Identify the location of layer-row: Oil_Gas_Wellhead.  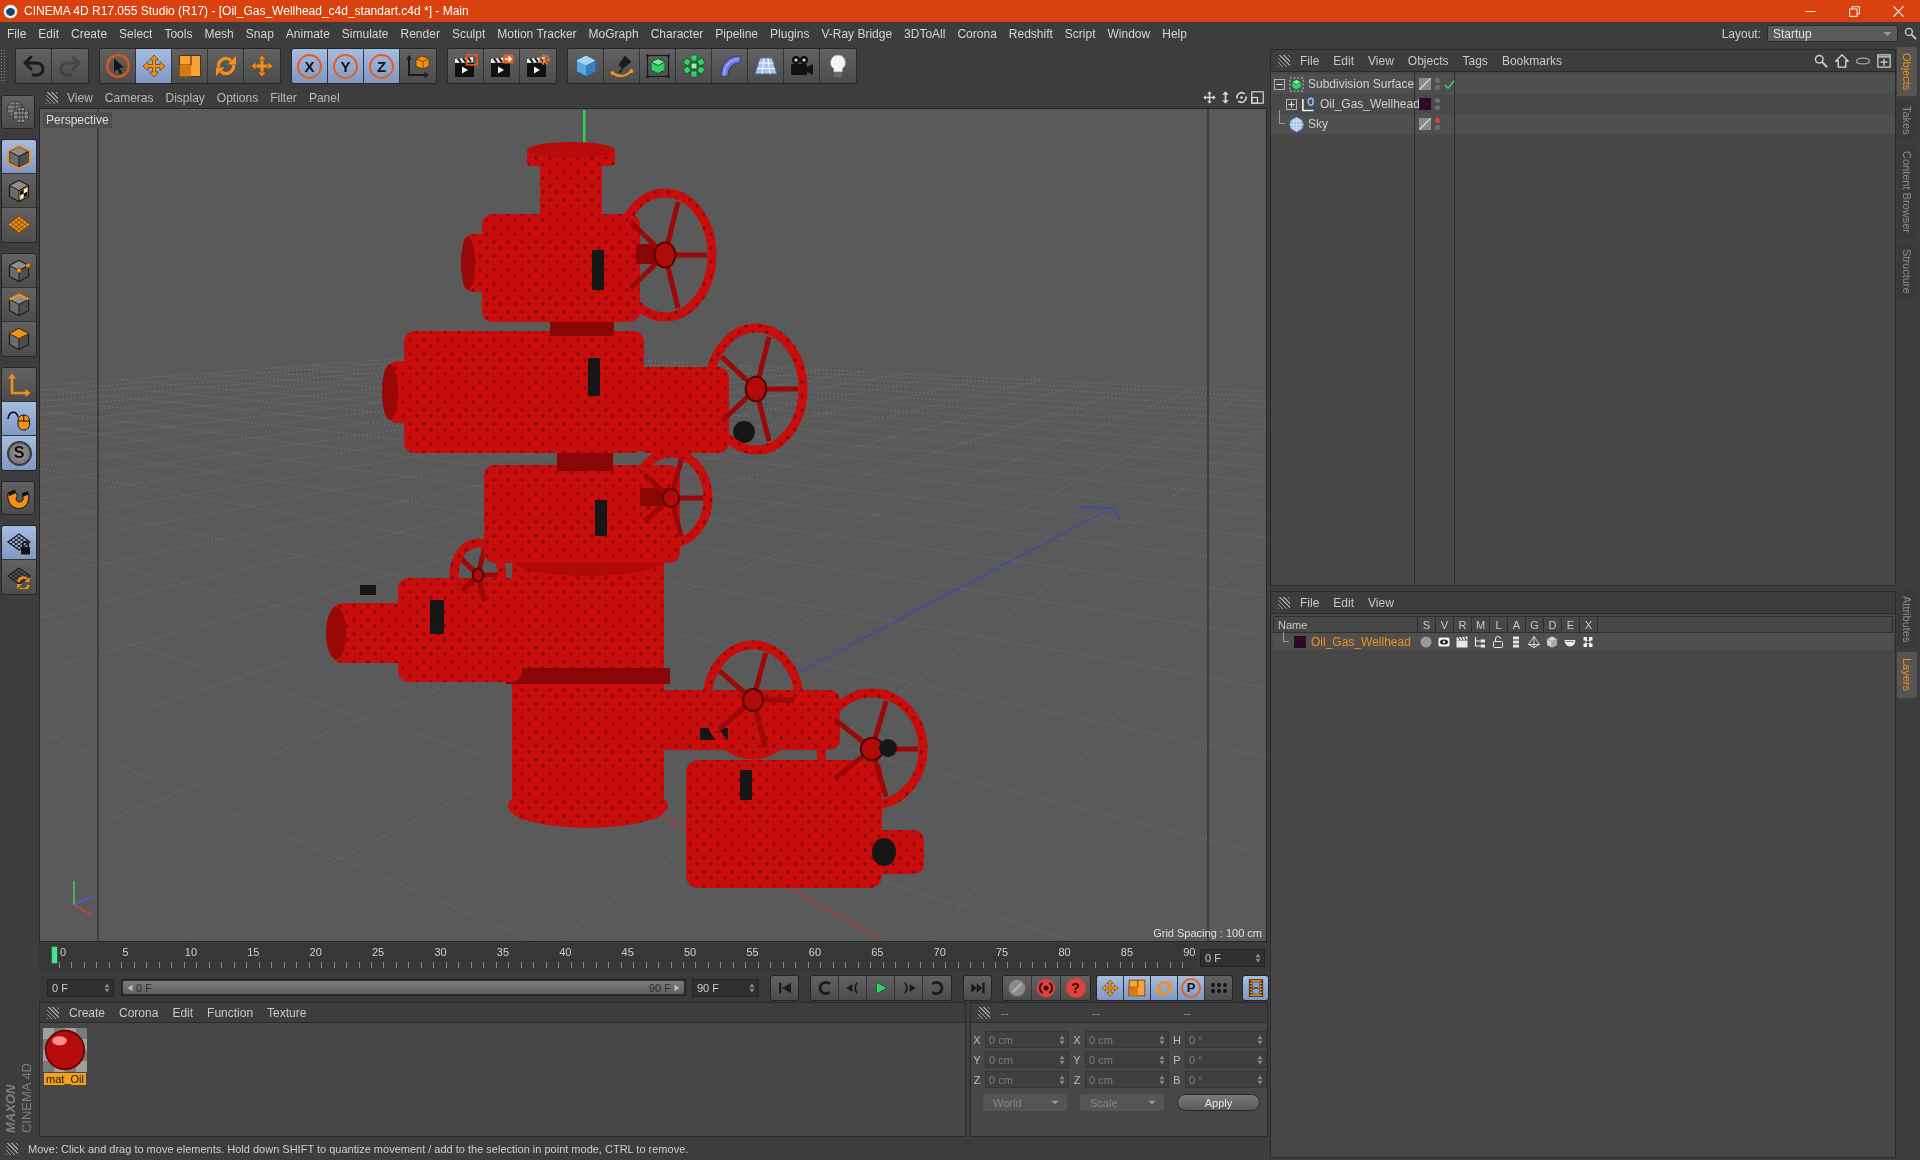
(1583, 641).